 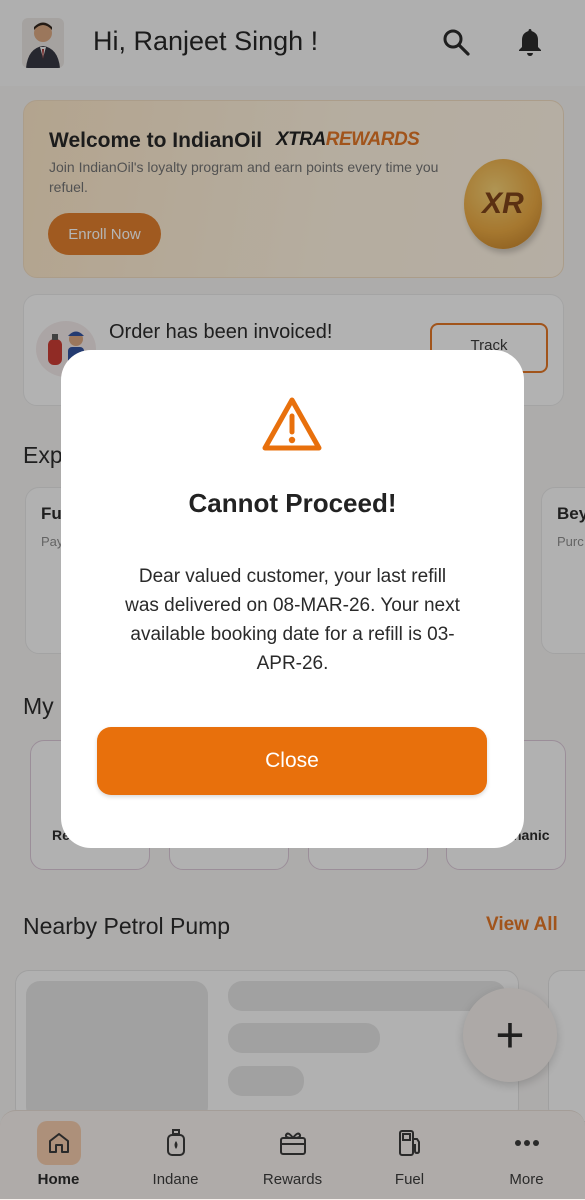 I want to click on close-button: Close, so click(x=292, y=761).